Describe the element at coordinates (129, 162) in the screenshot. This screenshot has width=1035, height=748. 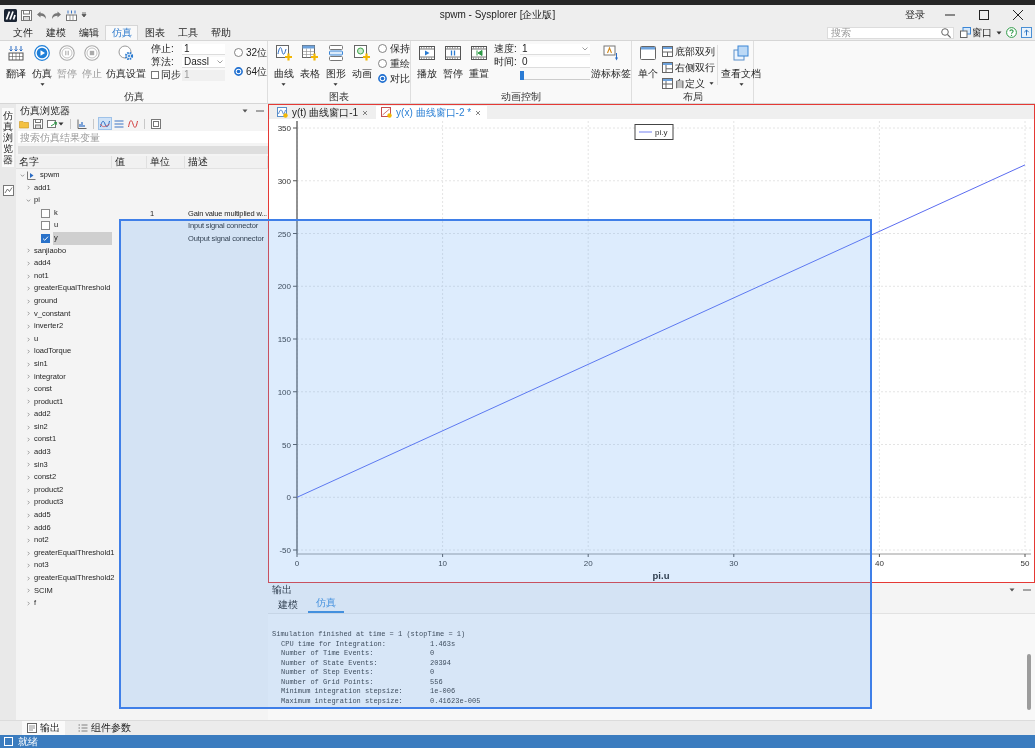
I see `column-header: 值` at that location.